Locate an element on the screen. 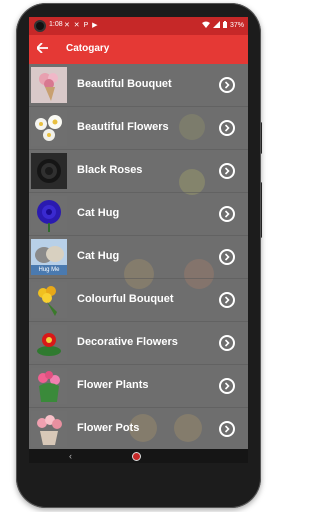  category-row: Colourful Bouquet is located at coordinates (138, 300).